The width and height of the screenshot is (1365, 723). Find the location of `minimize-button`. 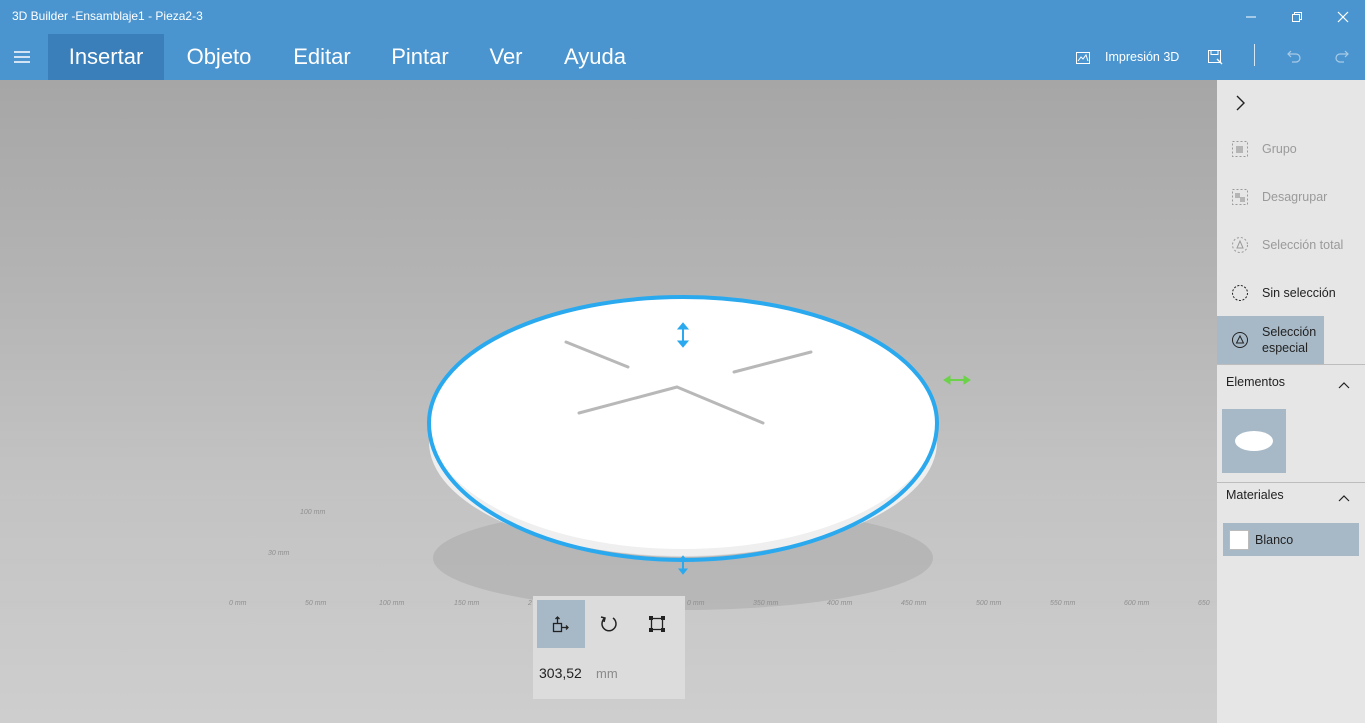

minimize-button is located at coordinates (1251, 17).